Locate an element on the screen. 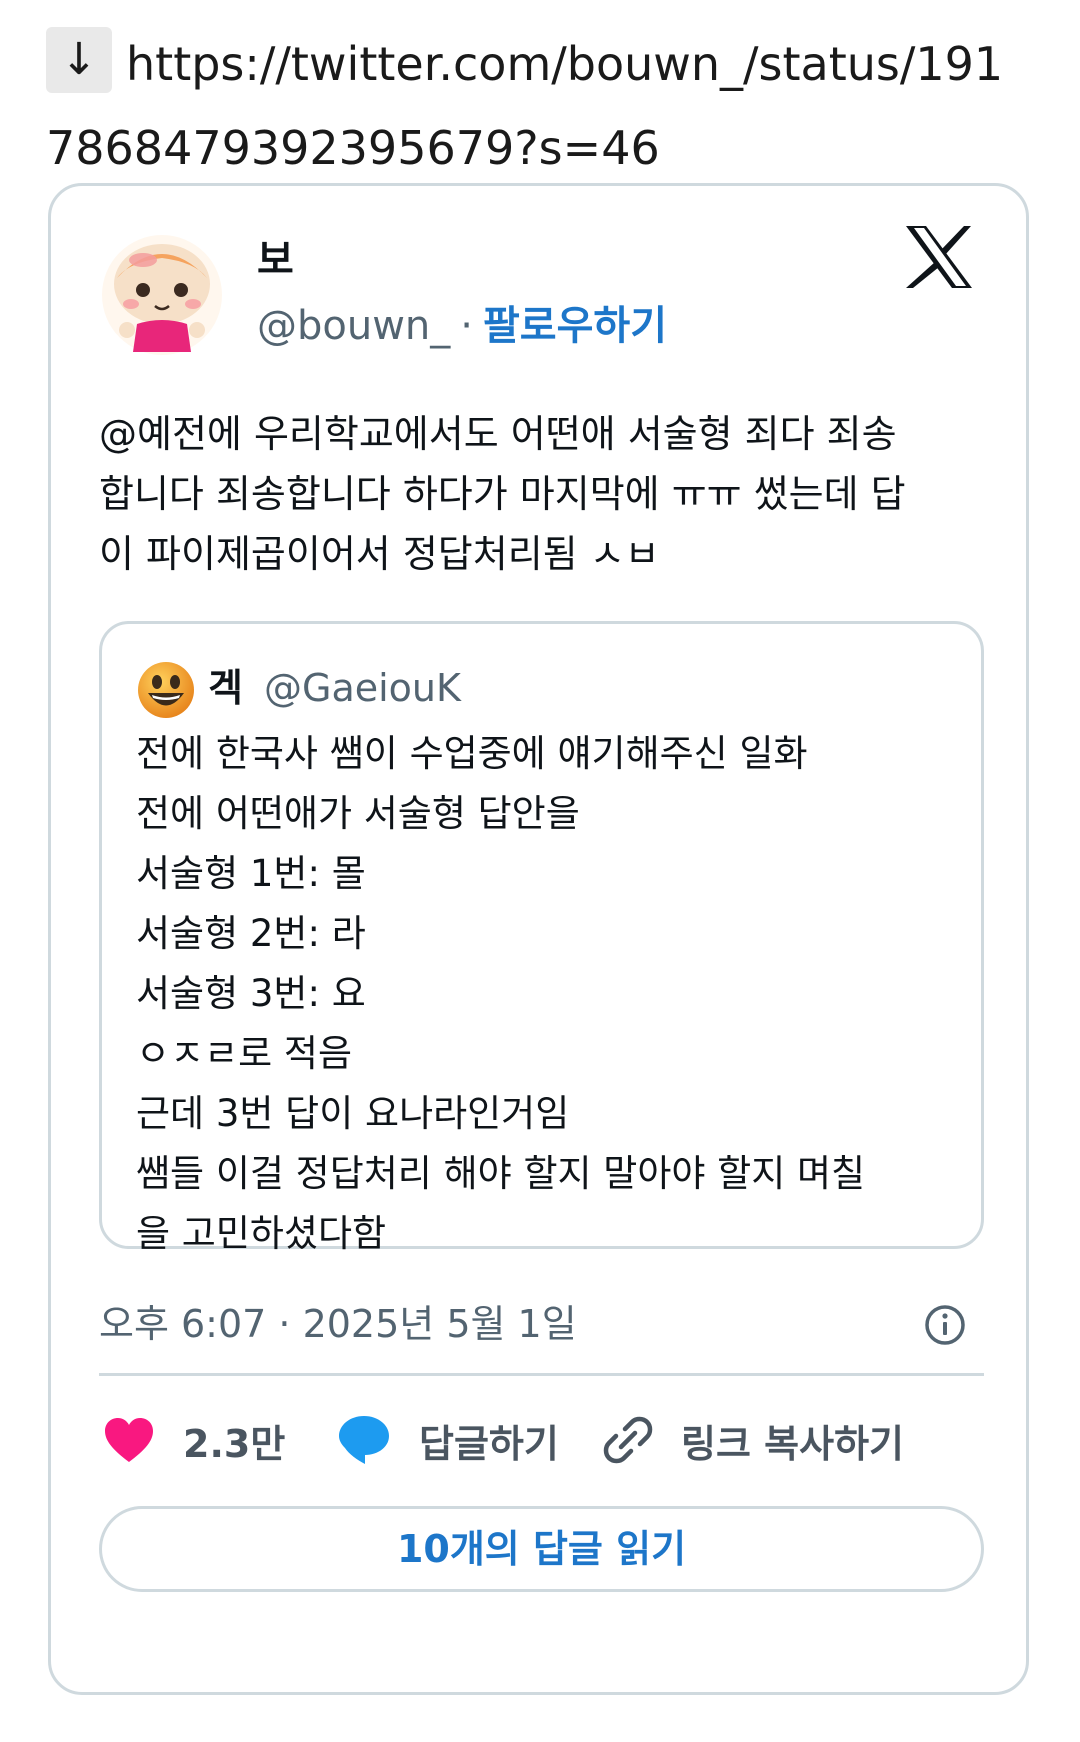  handle-row: @bouwn_ · 팔로우하기 is located at coordinates (462, 326).